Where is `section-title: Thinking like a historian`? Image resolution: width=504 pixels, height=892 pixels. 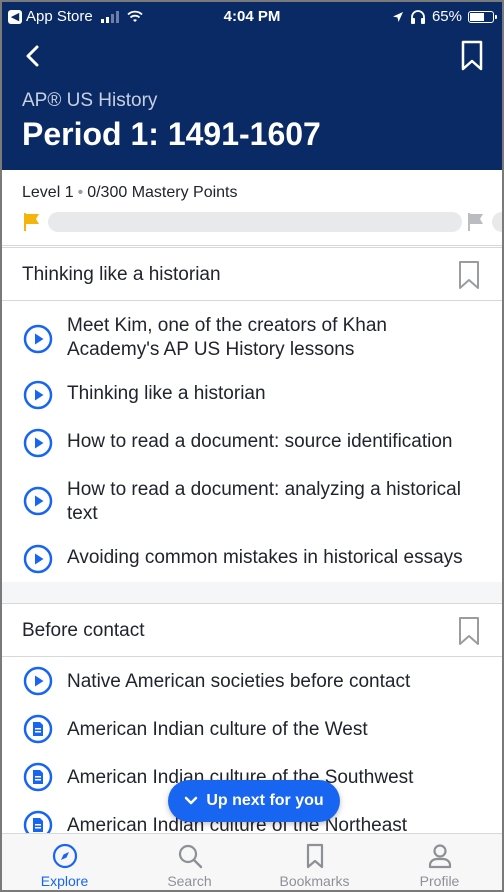
section-title: Thinking like a historian is located at coordinates (121, 274).